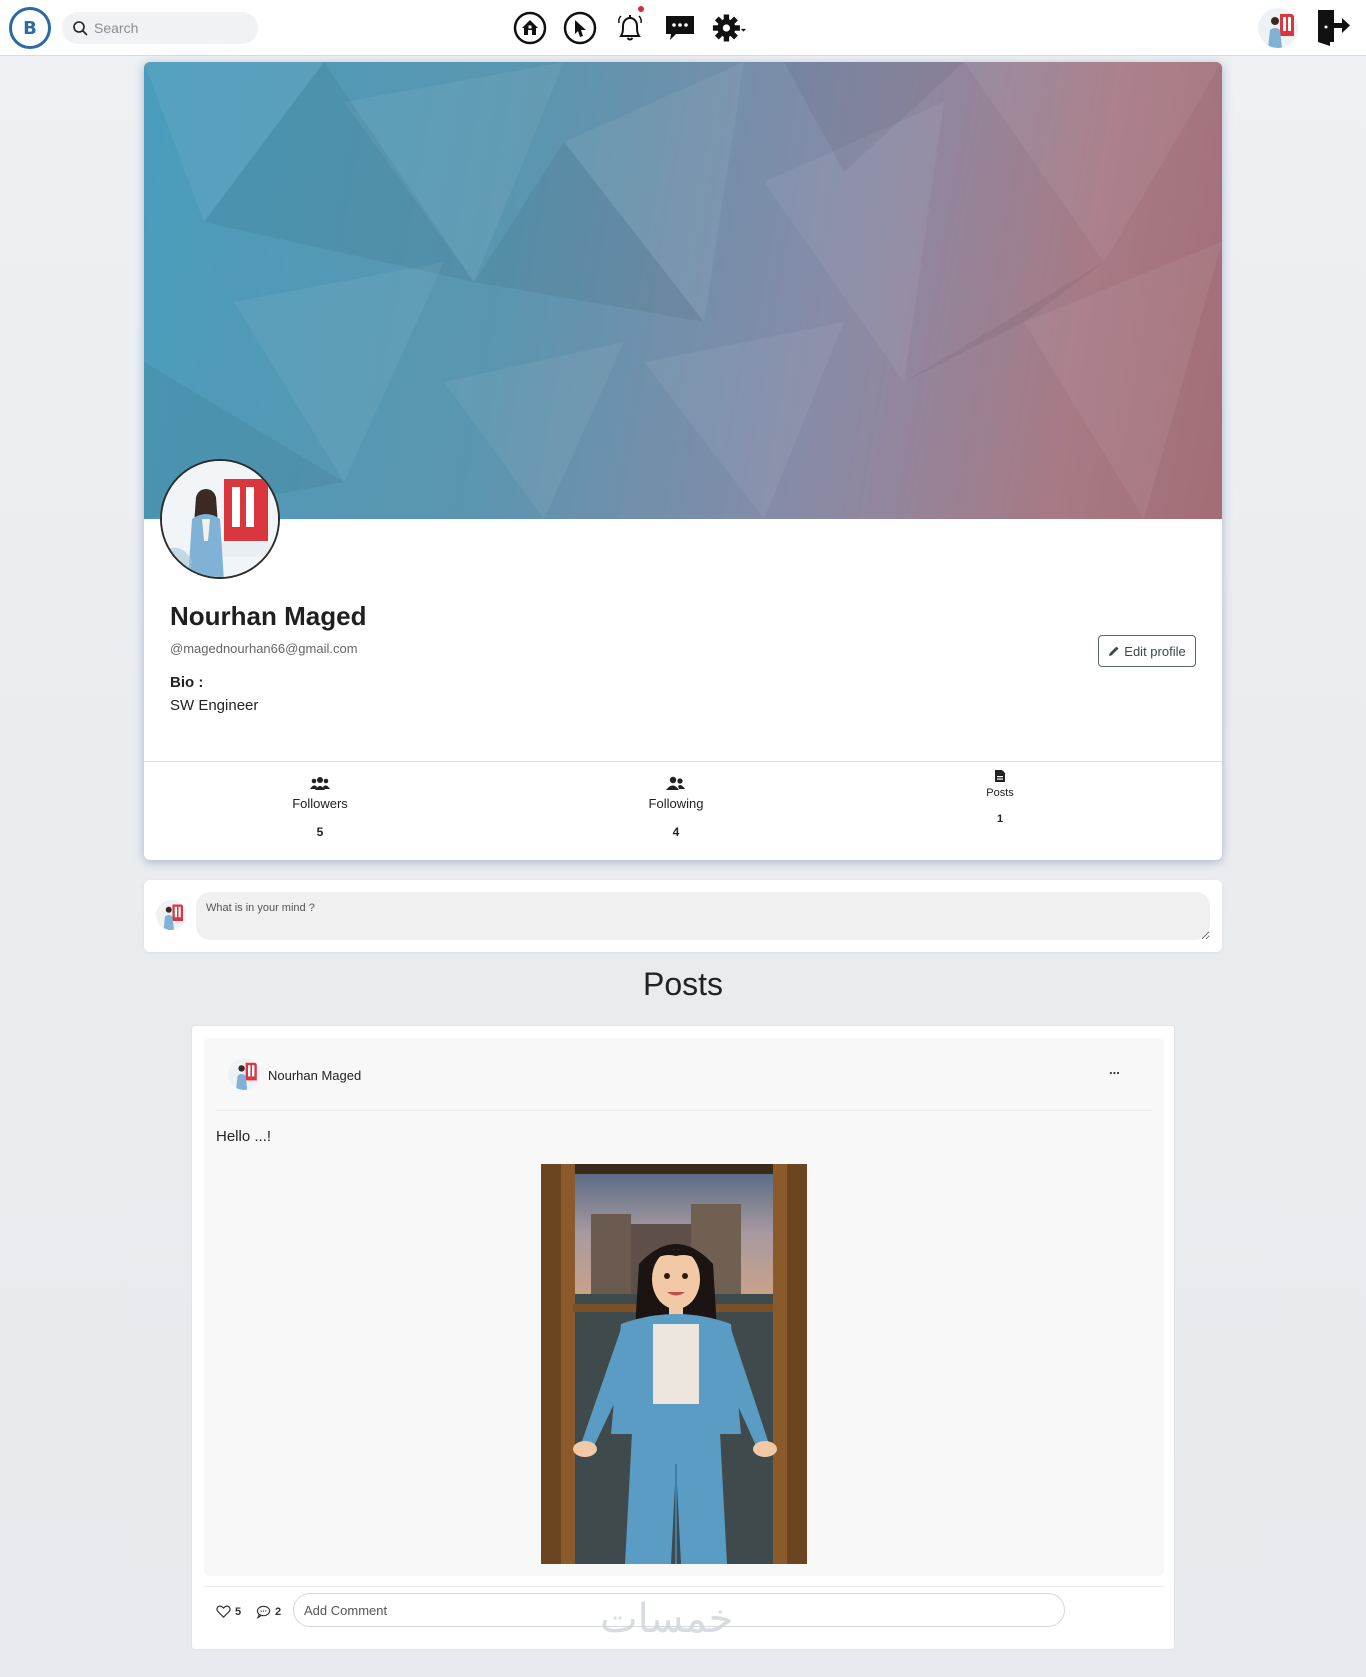 This screenshot has height=1677, width=1366. I want to click on home-button, so click(530, 28).